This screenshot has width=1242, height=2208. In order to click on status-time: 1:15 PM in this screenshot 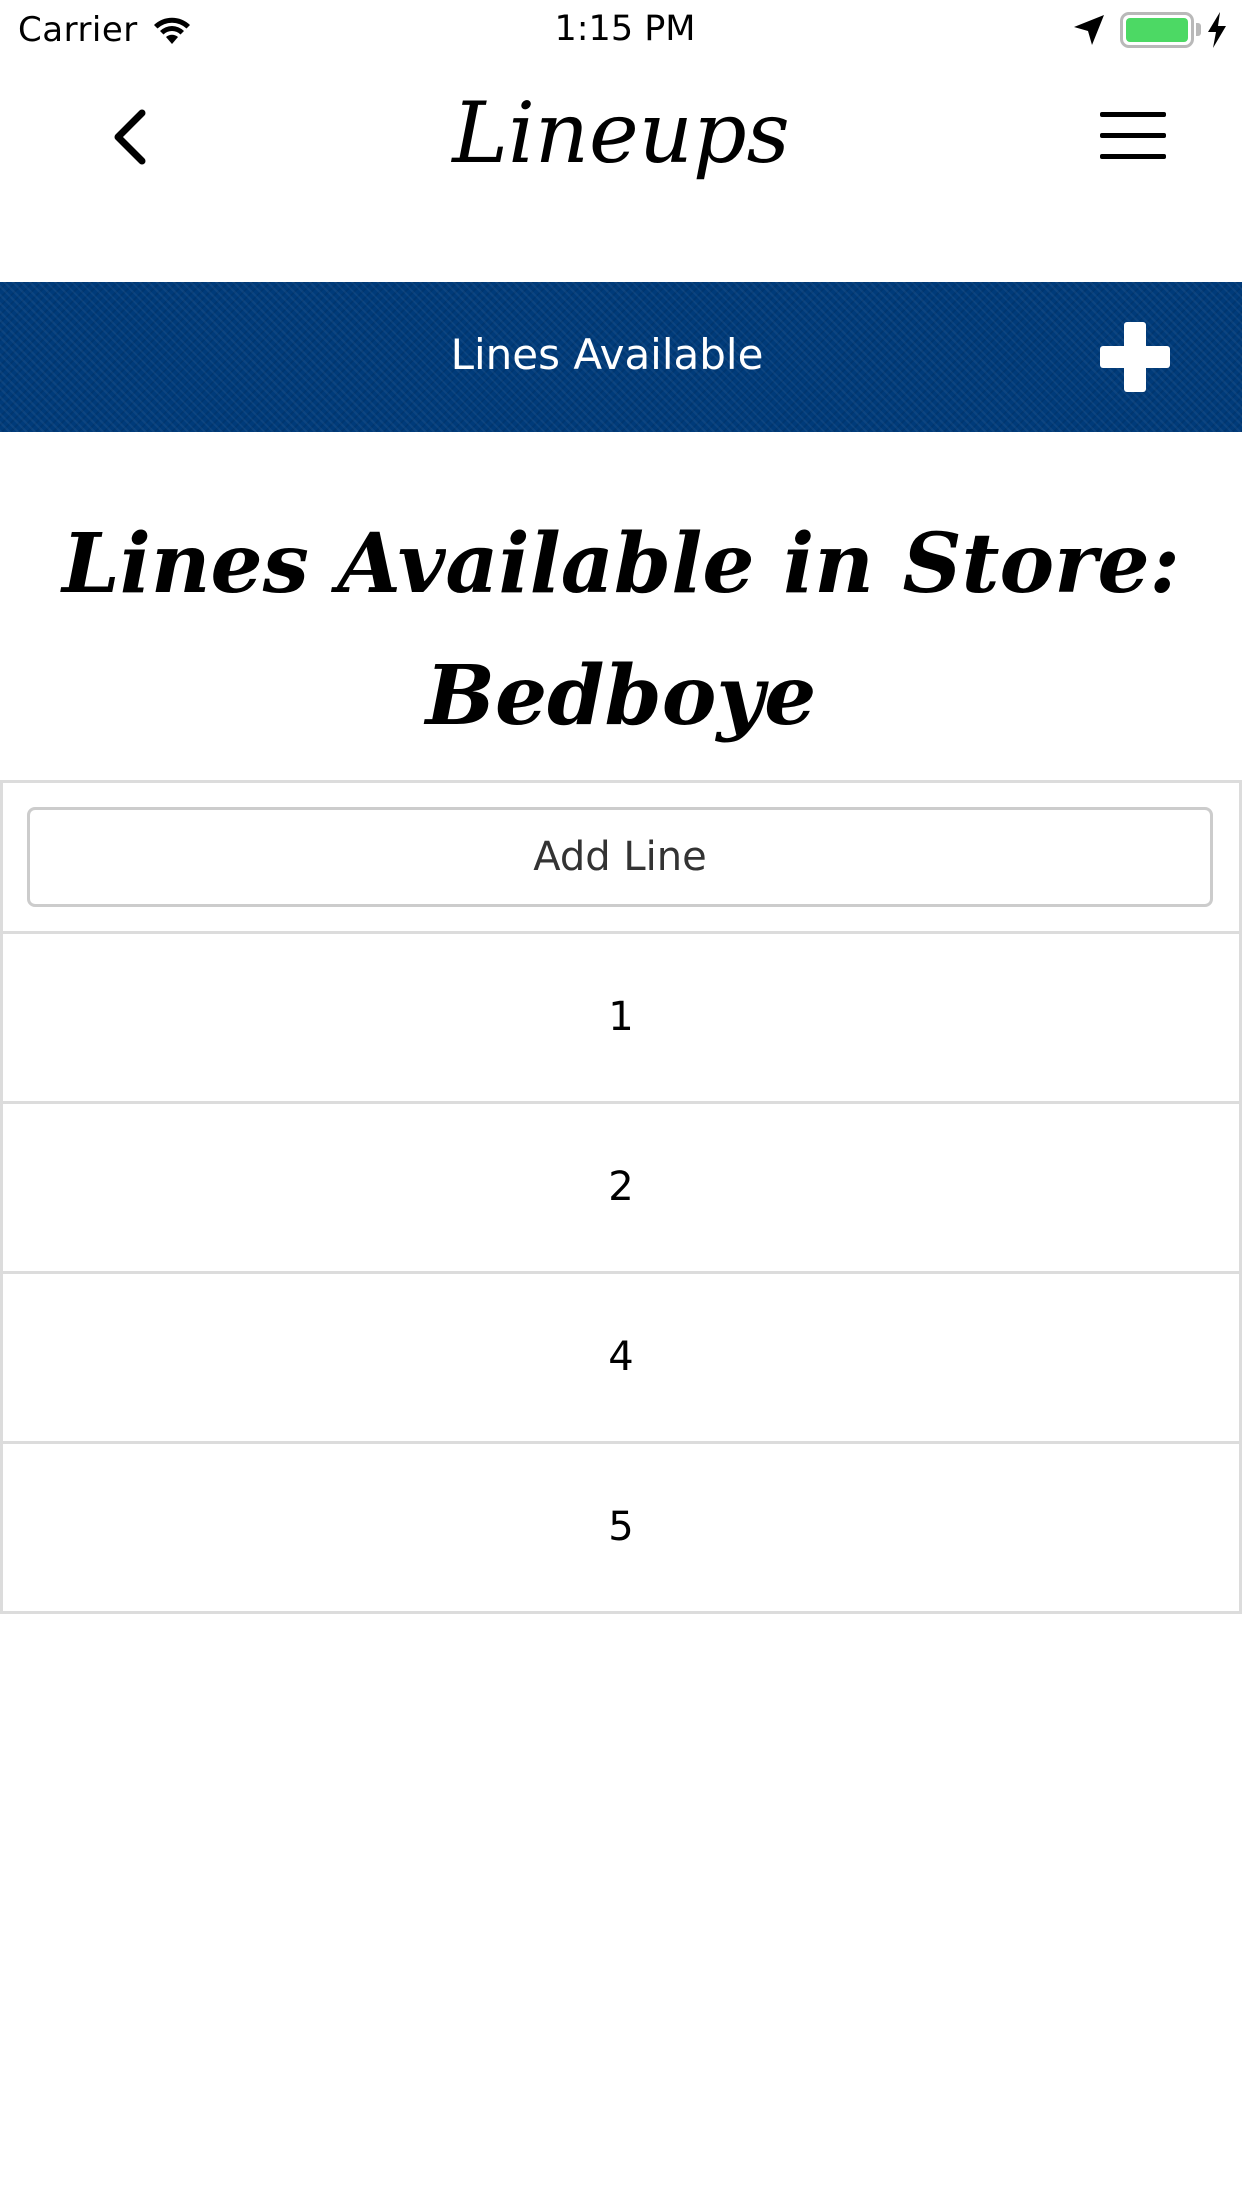, I will do `click(625, 29)`.